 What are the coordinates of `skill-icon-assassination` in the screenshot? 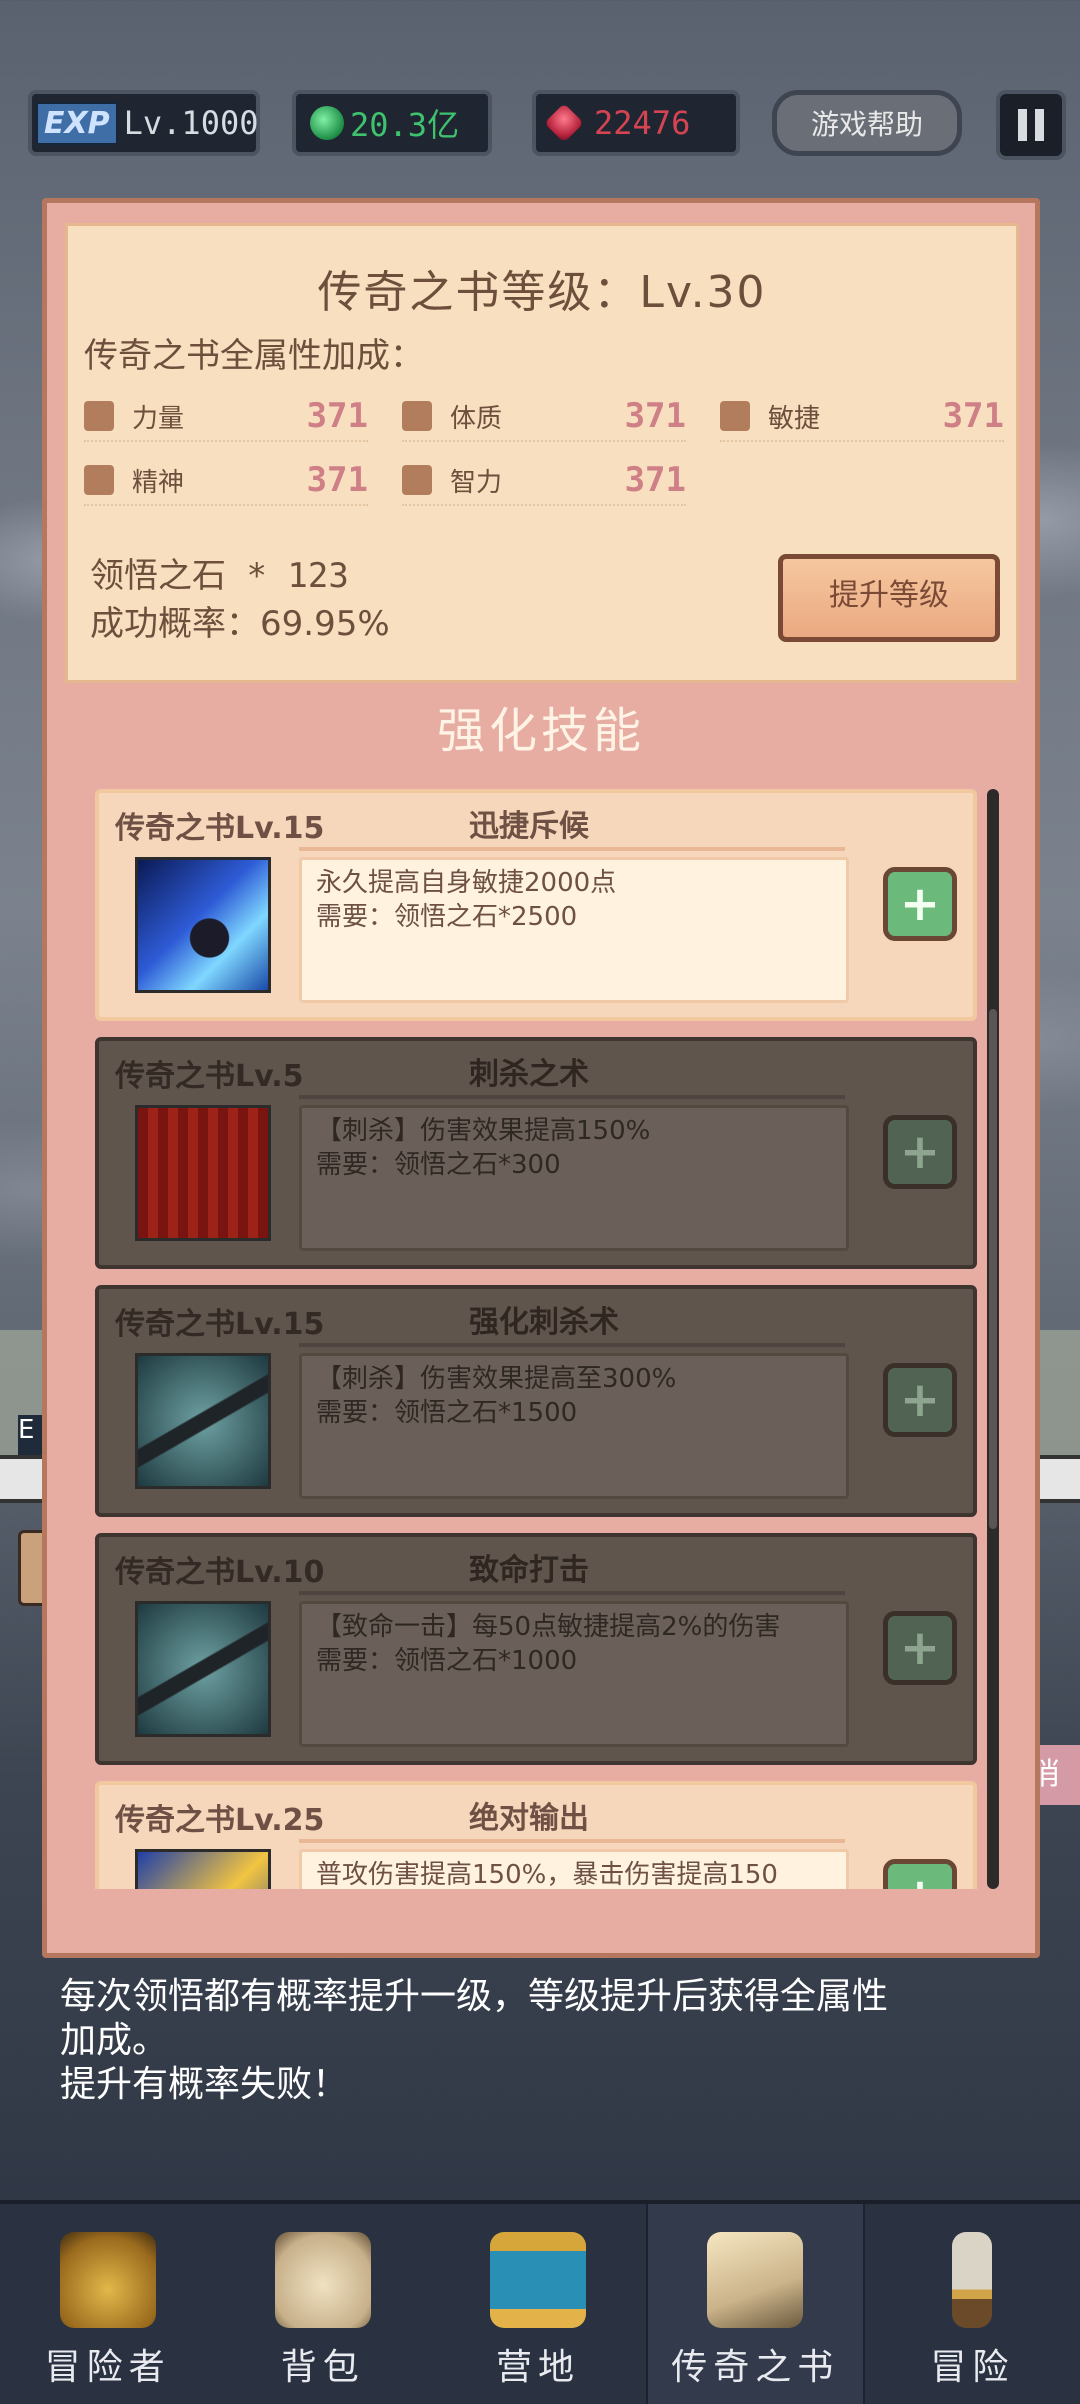 It's located at (203, 1173).